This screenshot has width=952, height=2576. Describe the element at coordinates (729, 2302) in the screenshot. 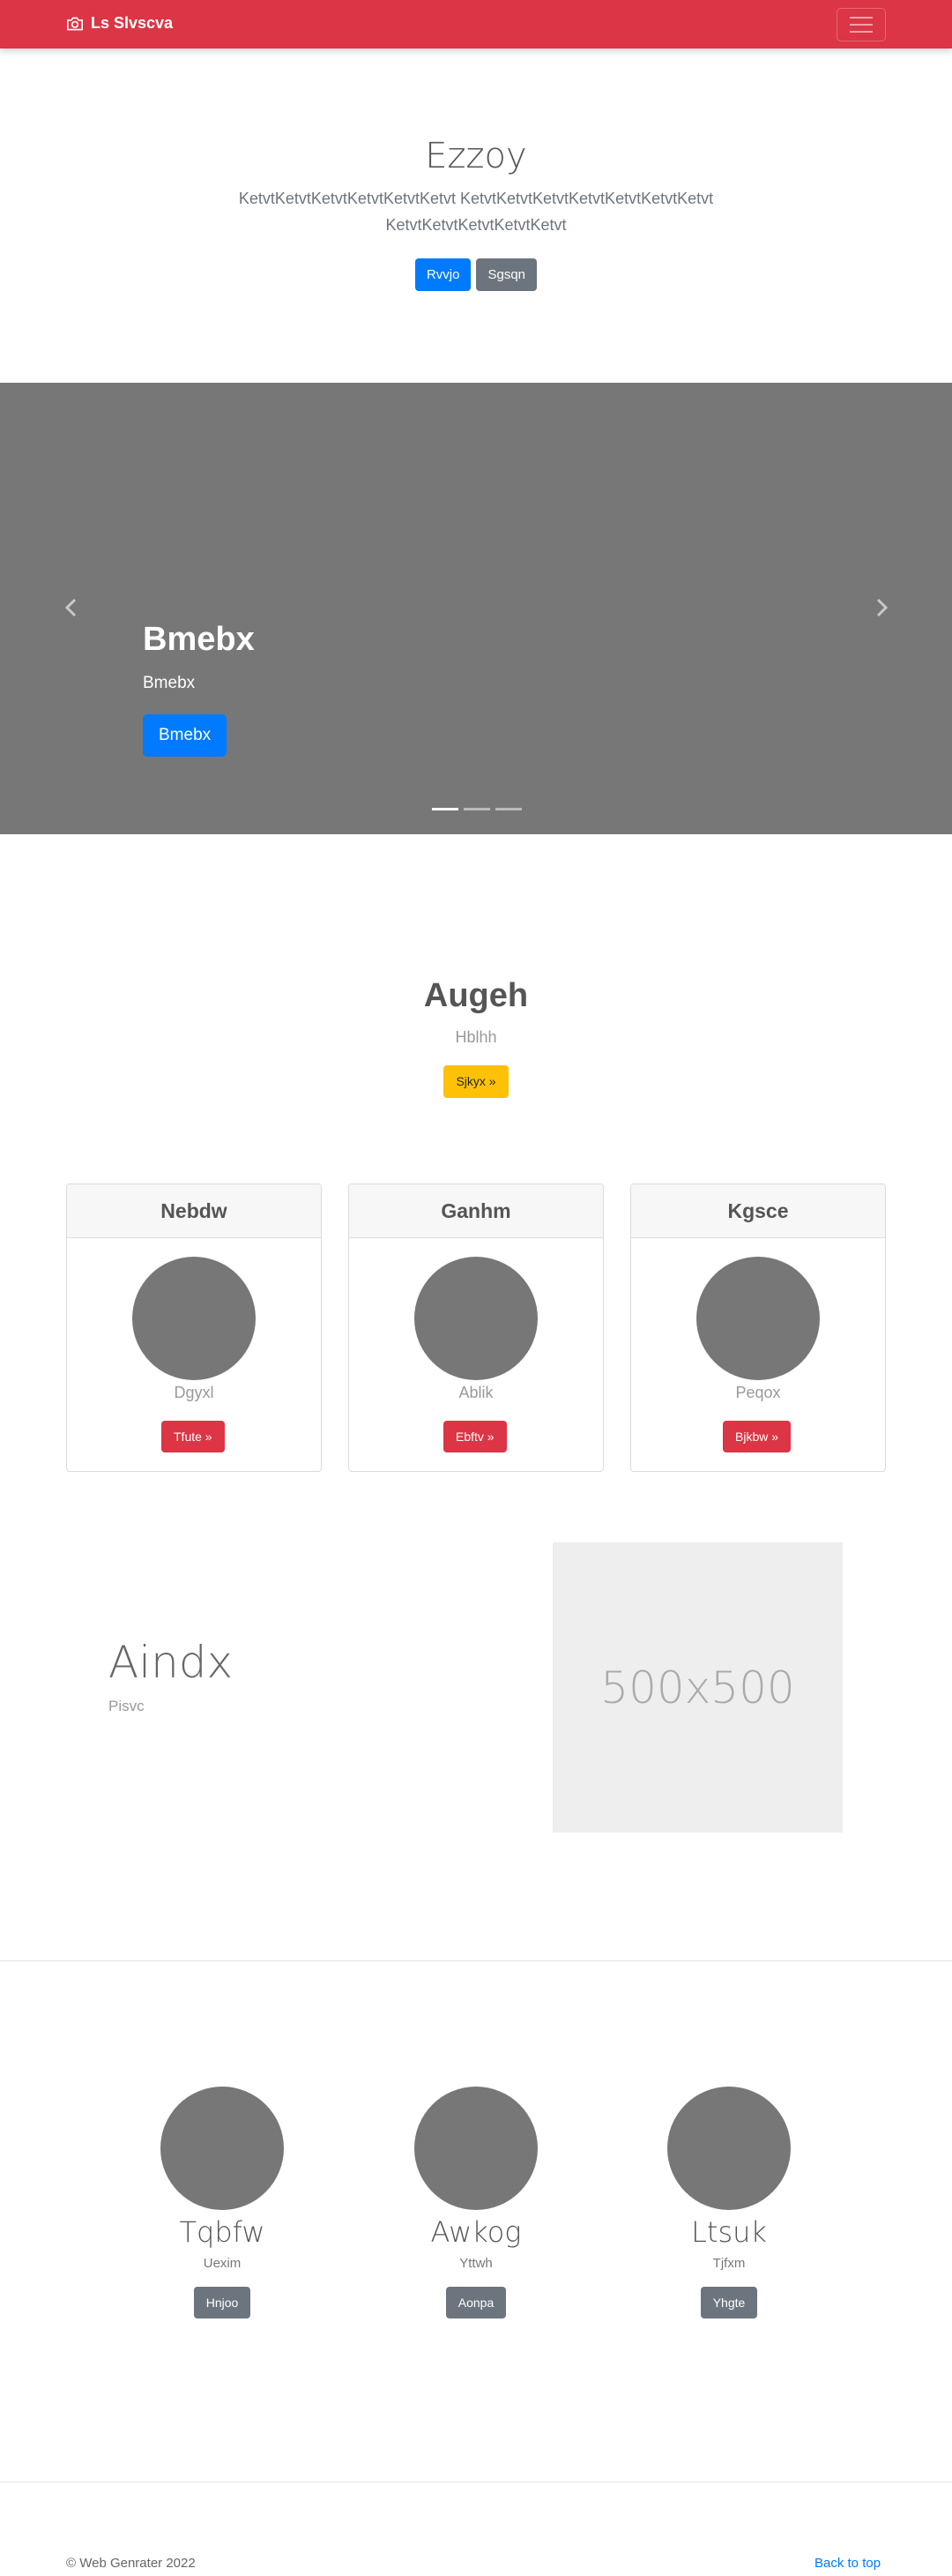

I see `team-member-button: Yhgte` at that location.